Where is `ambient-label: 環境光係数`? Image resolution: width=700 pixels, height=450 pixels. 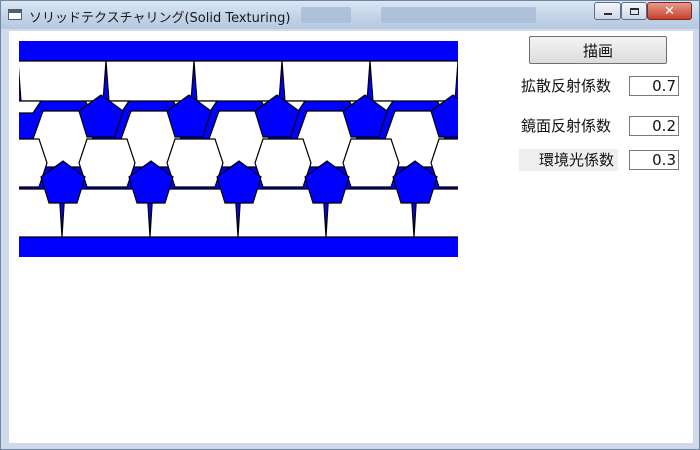 ambient-label: 環境光係数 is located at coordinates (569, 160).